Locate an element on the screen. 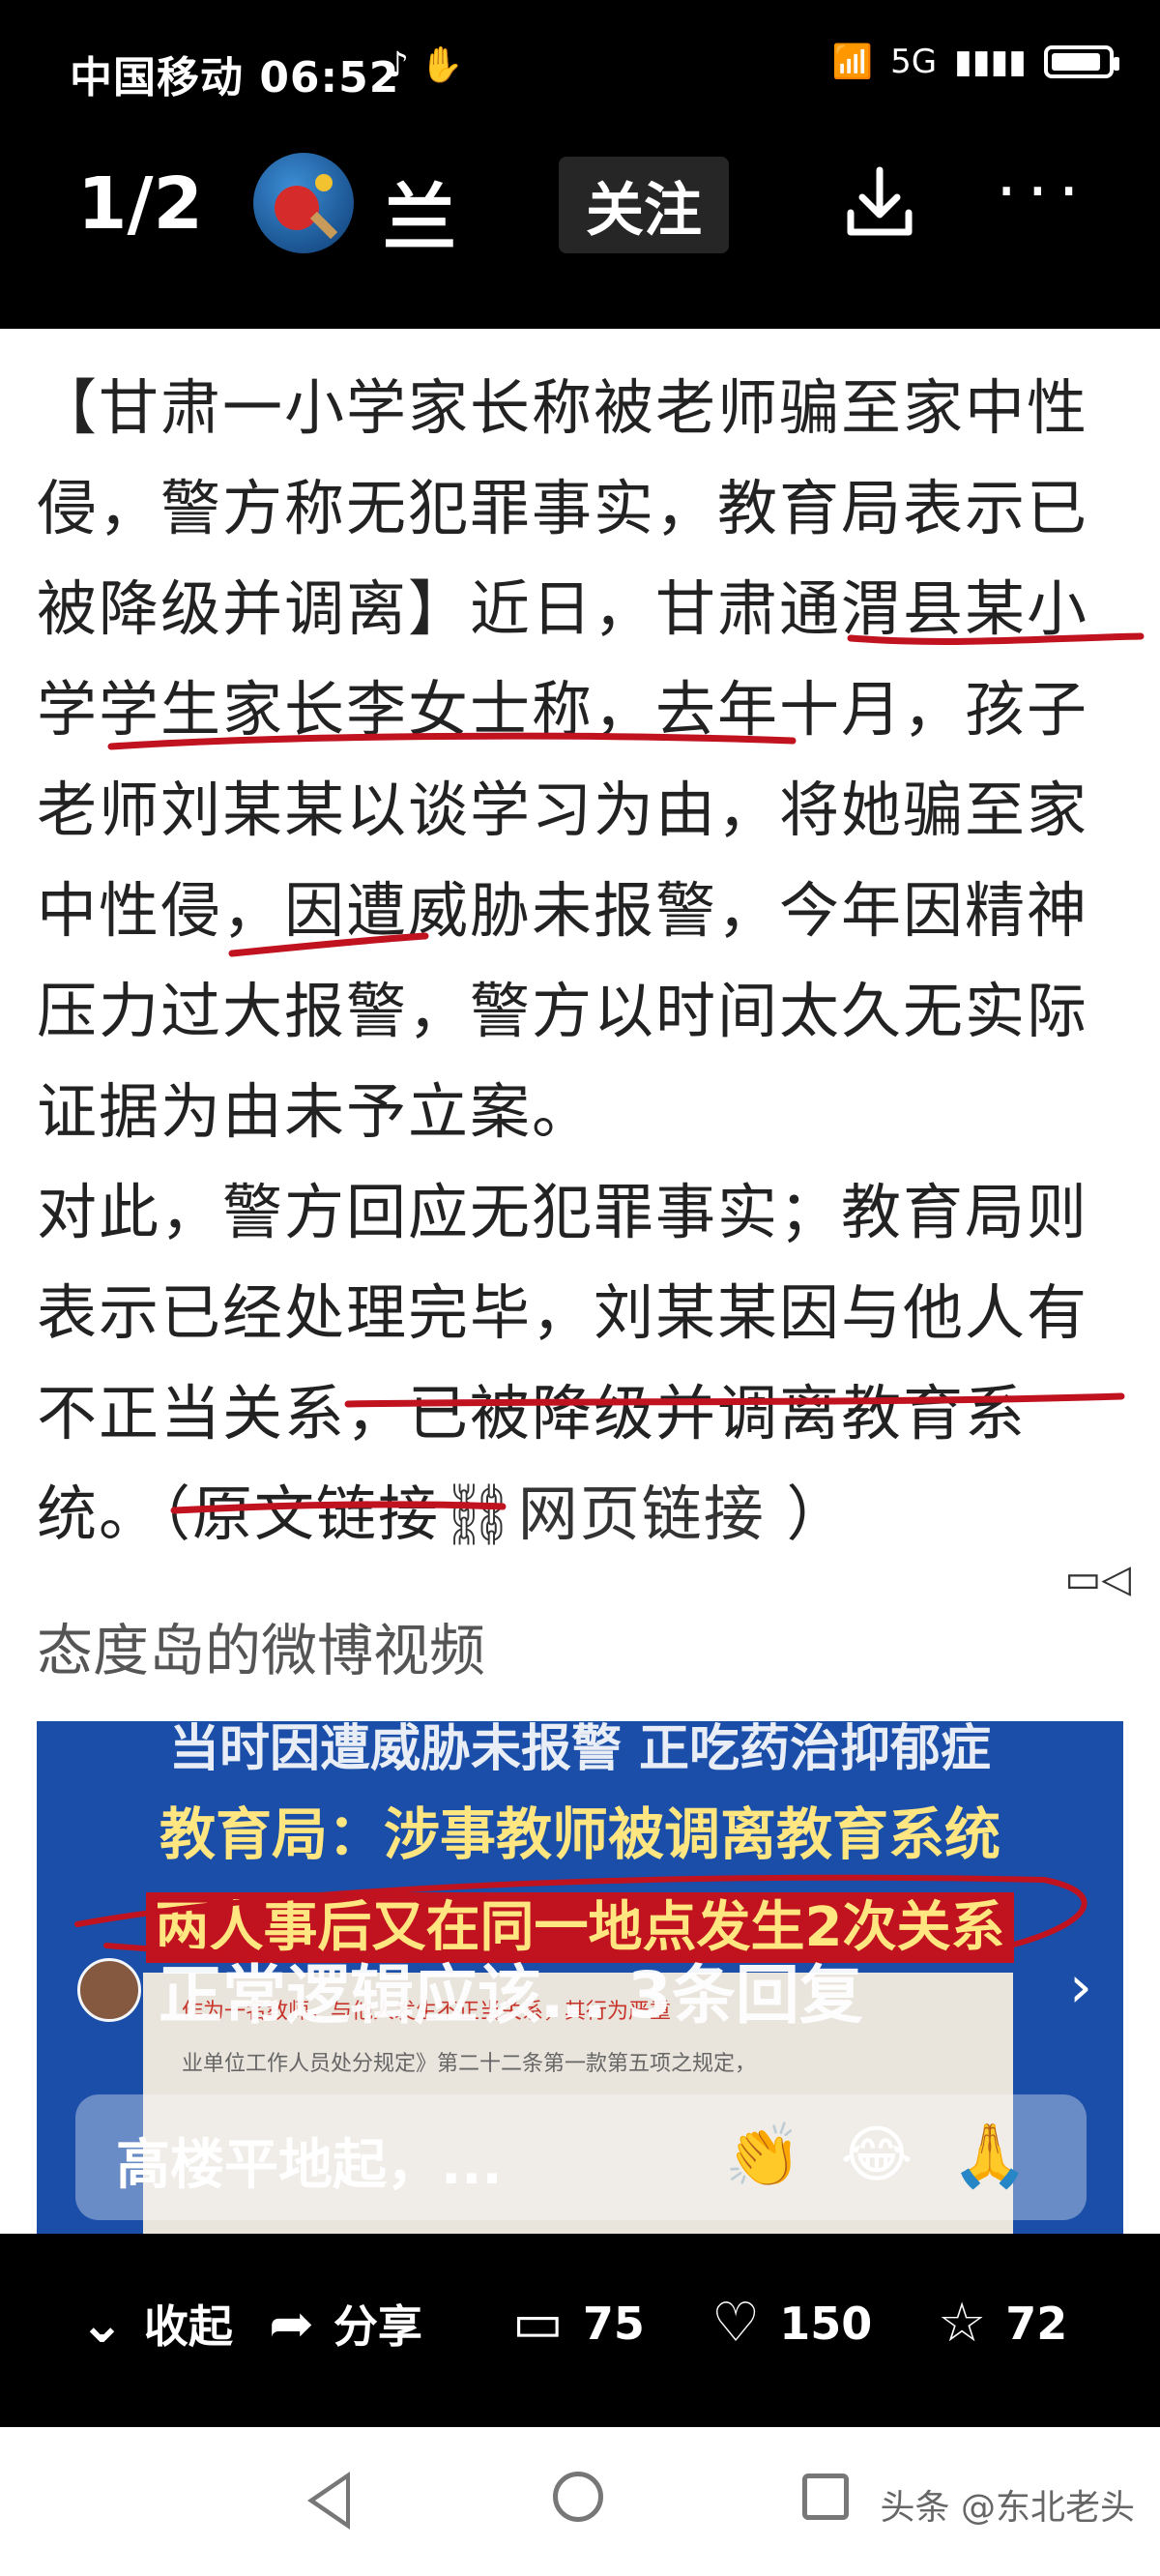 The image size is (1160, 2576). image-counter: 1/2 is located at coordinates (141, 204).